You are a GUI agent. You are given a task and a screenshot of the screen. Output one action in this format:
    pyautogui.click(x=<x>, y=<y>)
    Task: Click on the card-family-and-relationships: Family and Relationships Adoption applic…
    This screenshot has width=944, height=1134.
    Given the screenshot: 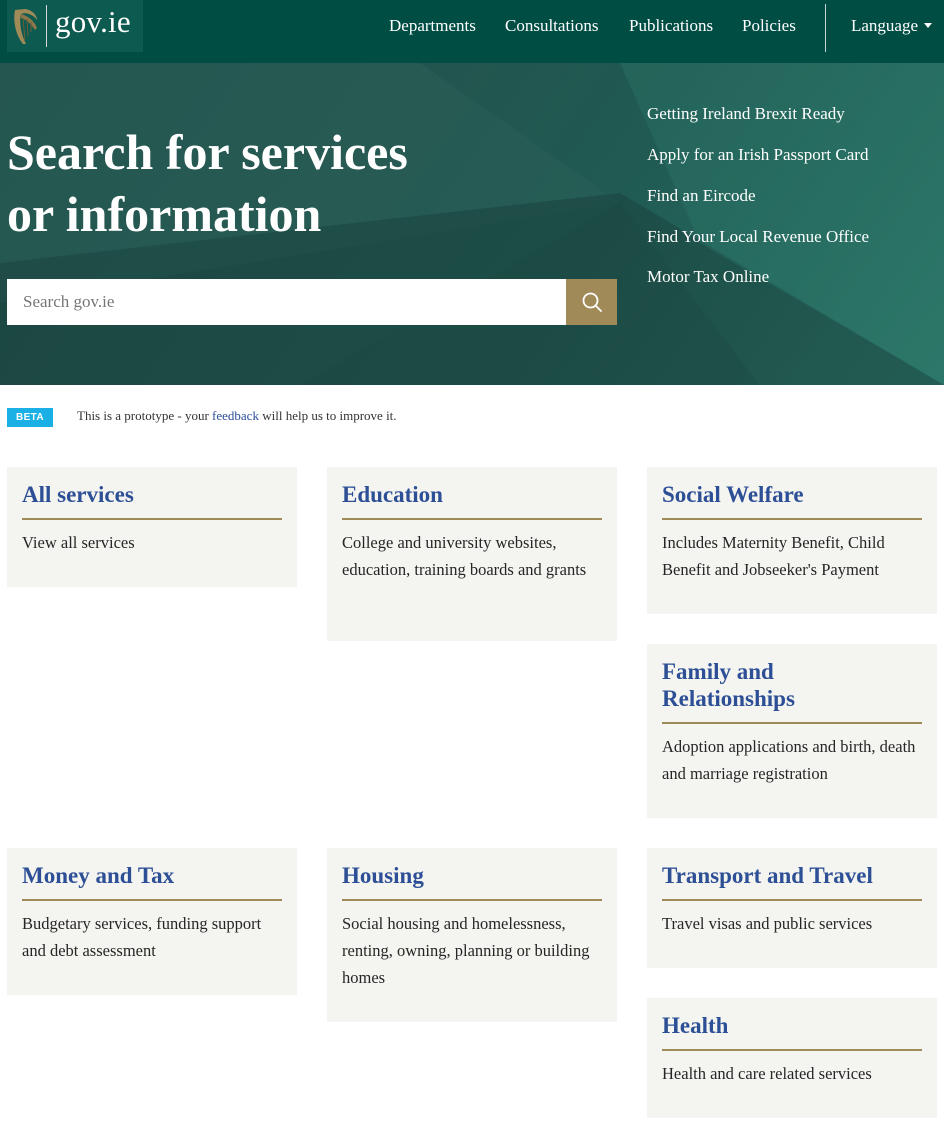 What is the action you would take?
    pyautogui.click(x=792, y=731)
    